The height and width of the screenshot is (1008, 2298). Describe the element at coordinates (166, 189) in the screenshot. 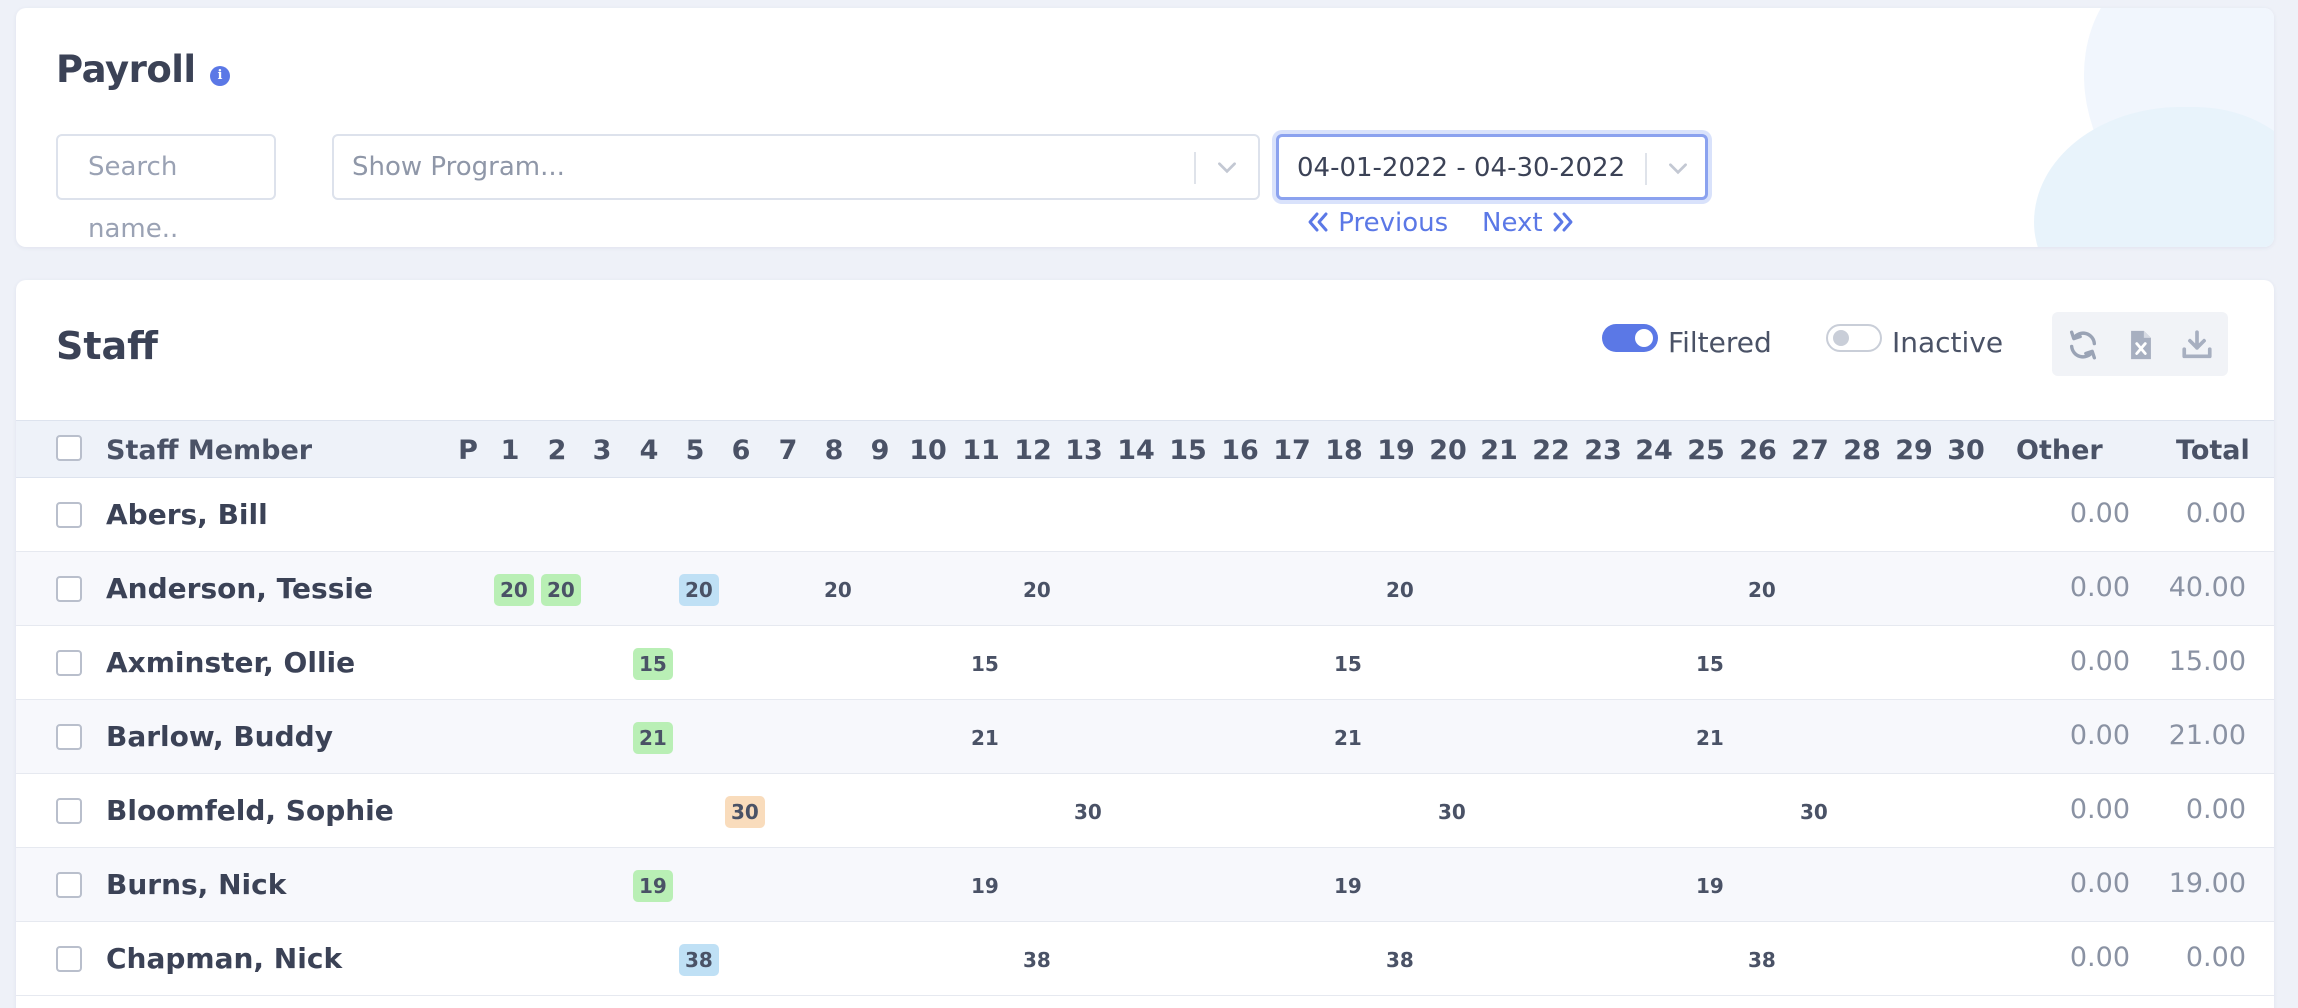

I see `search-input: Search name..` at that location.